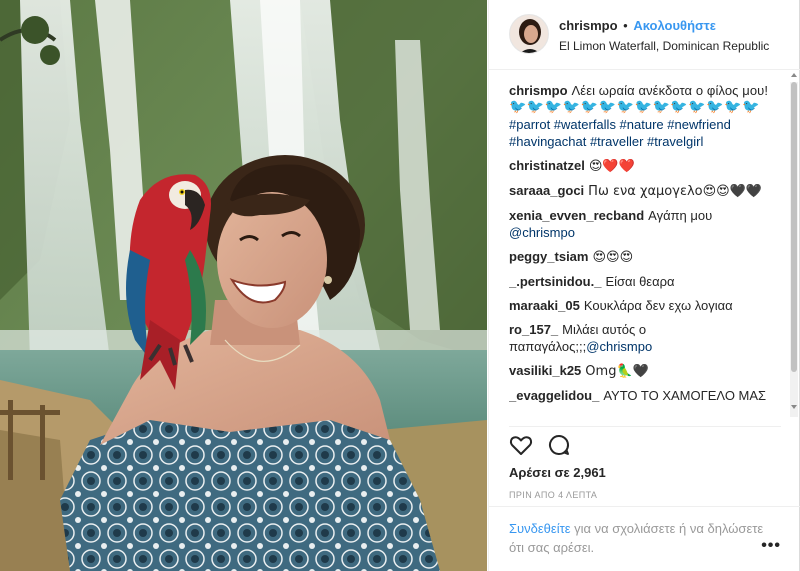 Image resolution: width=800 pixels, height=571 pixels. What do you see at coordinates (645, 166) in the screenshot?
I see `comment-row: christinatzel 😍❤️❤️` at bounding box center [645, 166].